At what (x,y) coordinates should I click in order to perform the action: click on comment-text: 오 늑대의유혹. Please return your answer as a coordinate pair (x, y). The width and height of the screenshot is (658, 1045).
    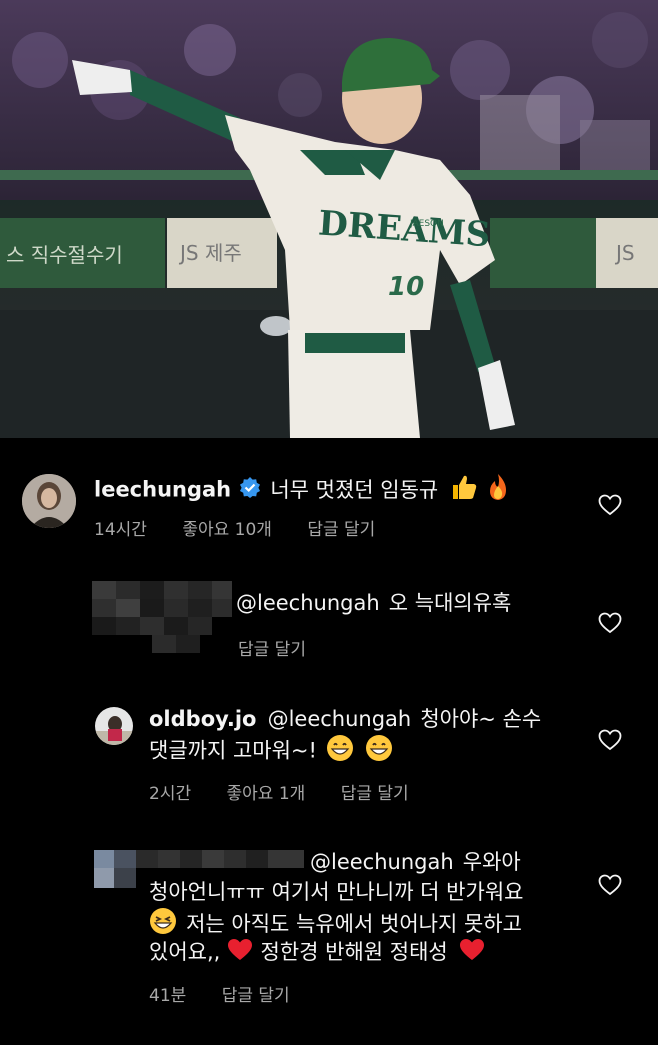
    Looking at the image, I should click on (450, 603).